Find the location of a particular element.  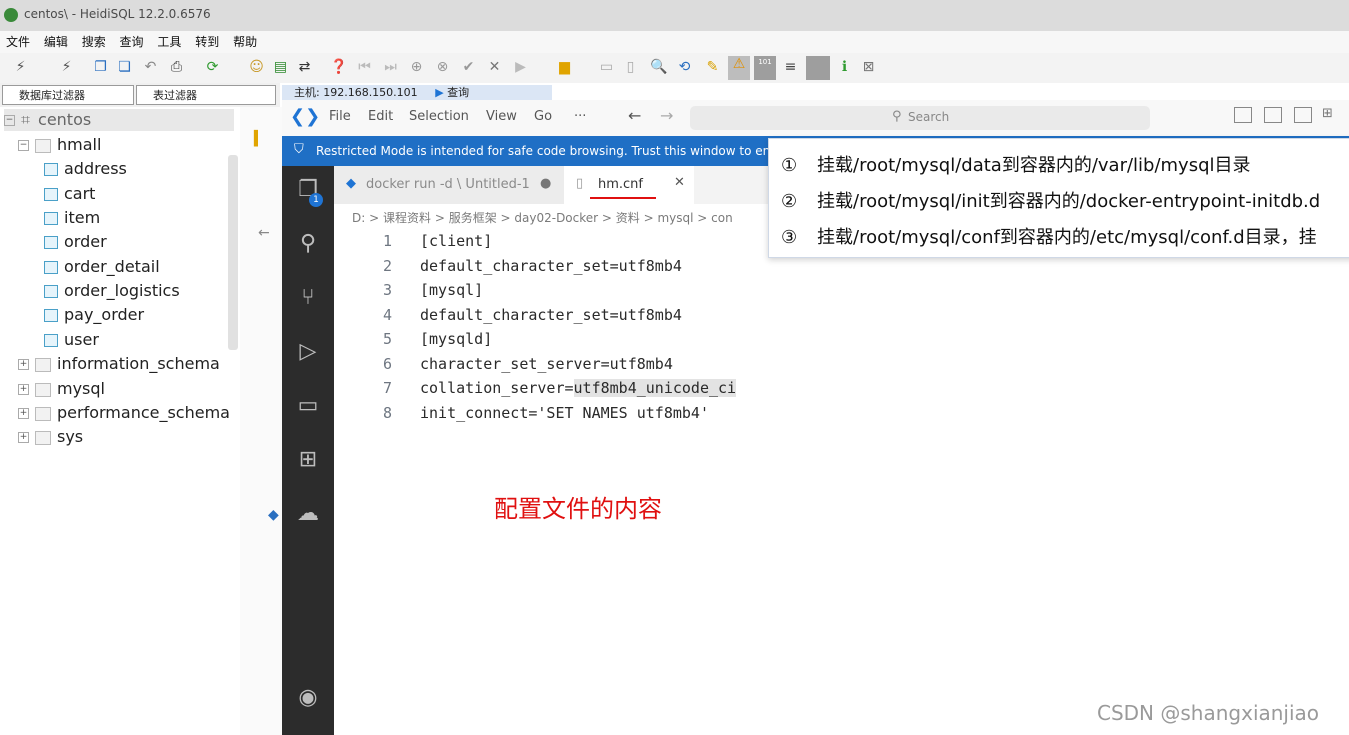

tree-database: + sys is located at coordinates (50, 437).